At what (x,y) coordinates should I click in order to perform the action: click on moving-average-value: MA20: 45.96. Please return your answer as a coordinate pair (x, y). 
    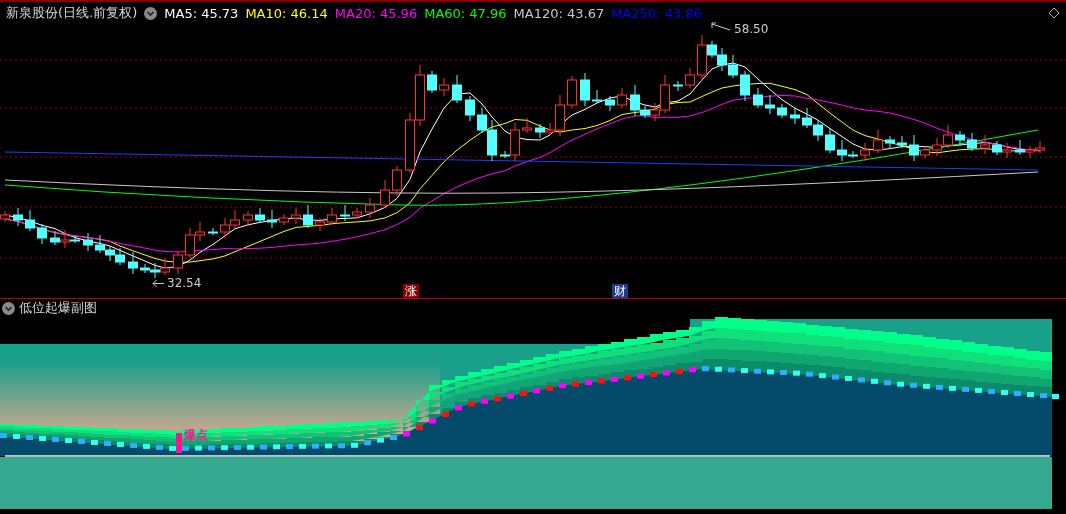
    Looking at the image, I should click on (376, 13).